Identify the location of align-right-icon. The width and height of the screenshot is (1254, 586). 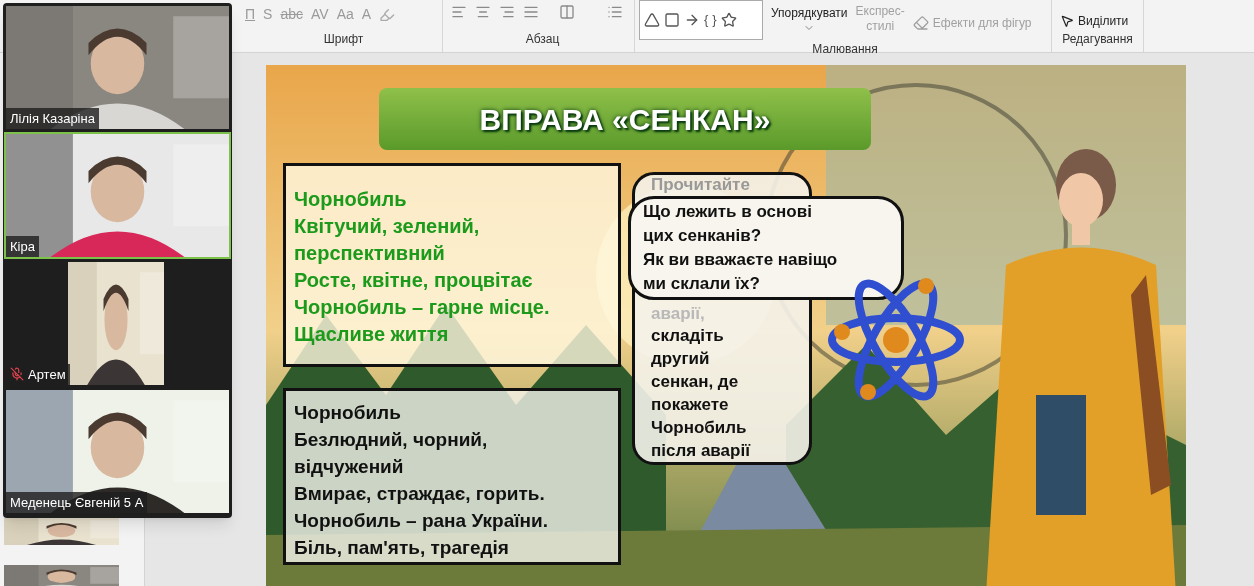
(507, 12).